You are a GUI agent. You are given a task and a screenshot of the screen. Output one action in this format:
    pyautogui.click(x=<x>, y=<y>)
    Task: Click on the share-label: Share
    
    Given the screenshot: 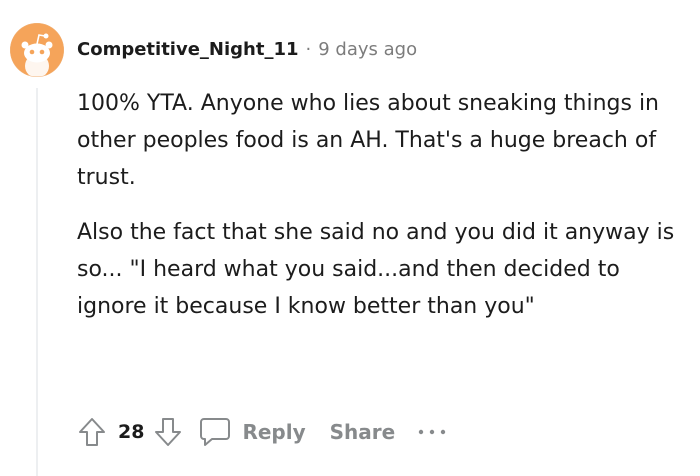 What is the action you would take?
    pyautogui.click(x=362, y=432)
    